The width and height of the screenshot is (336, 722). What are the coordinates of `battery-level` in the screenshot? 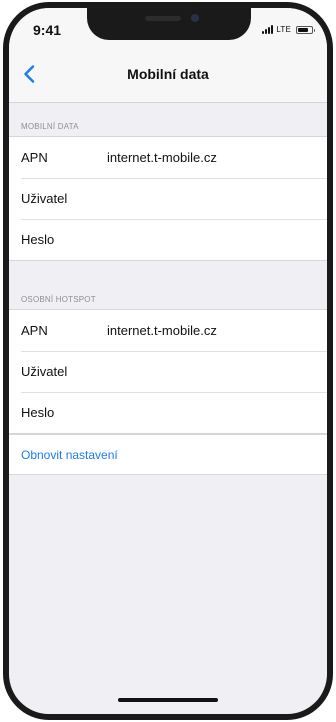 It's located at (303, 29).